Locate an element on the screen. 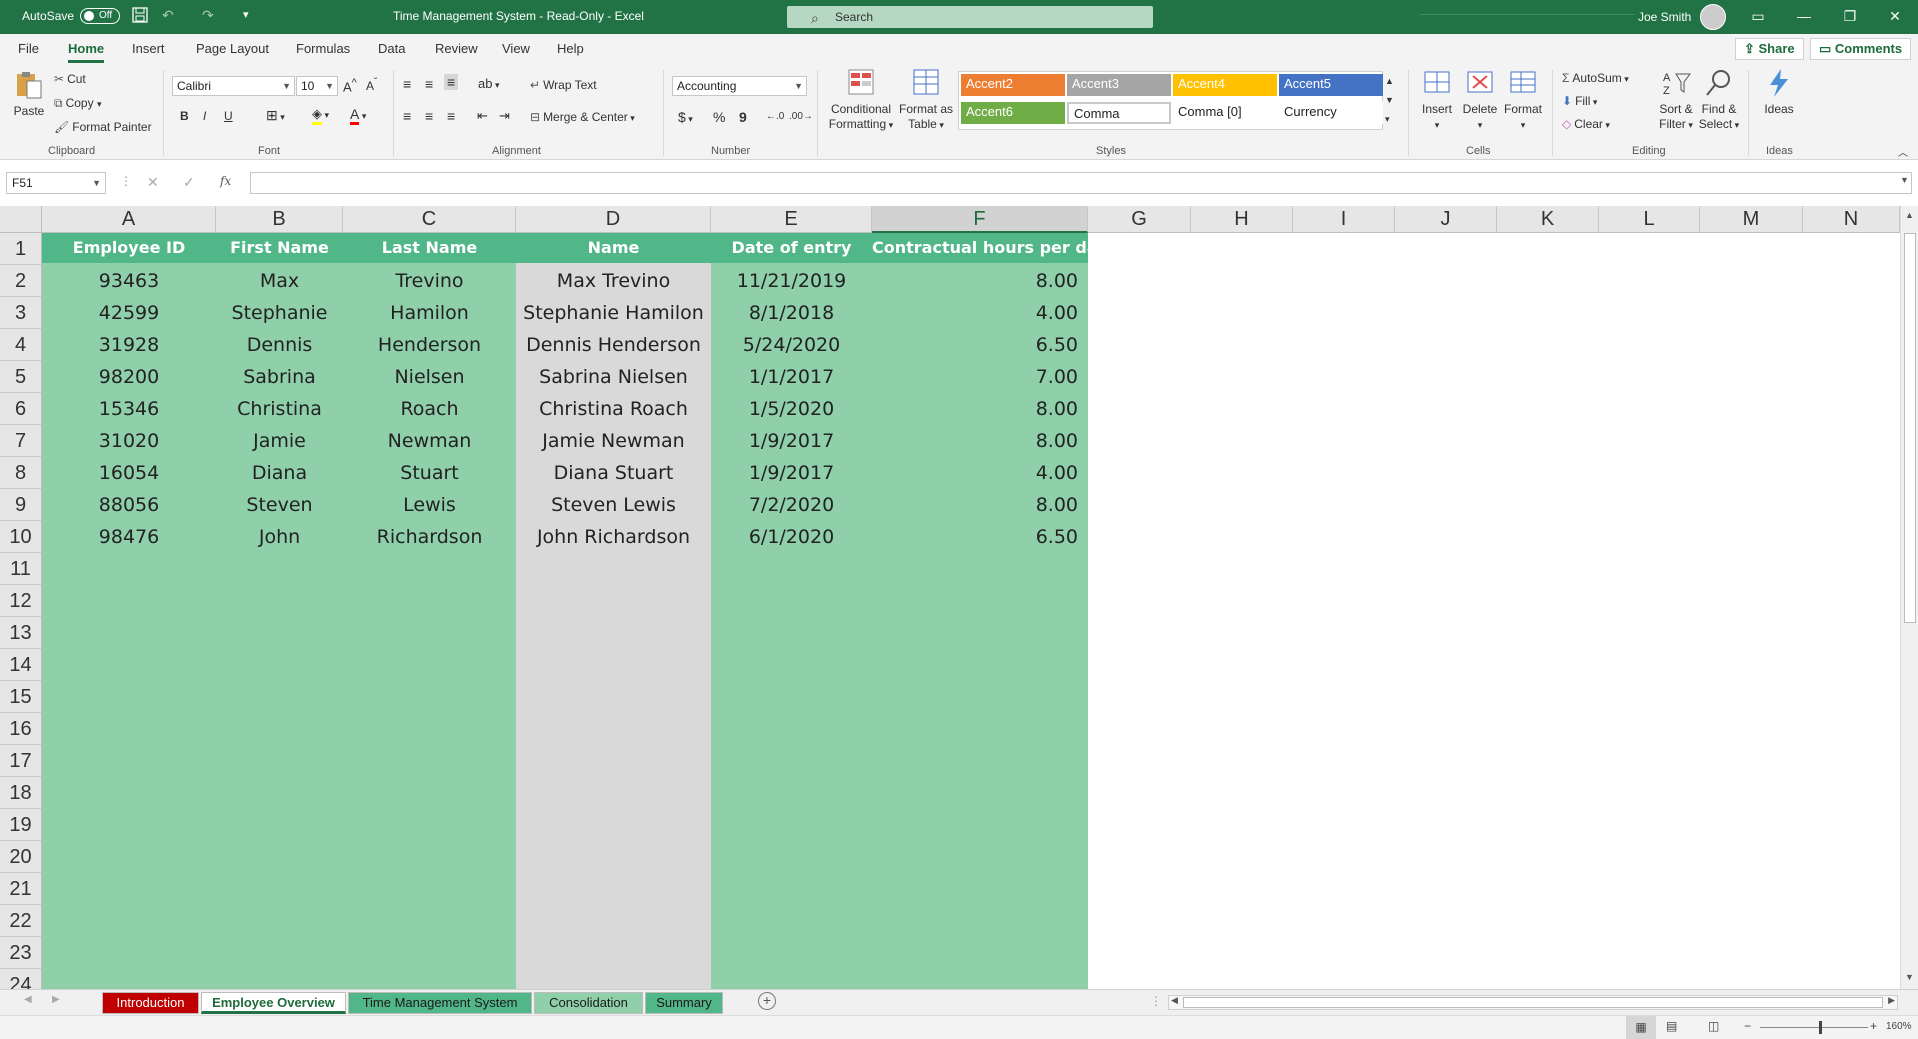 Image resolution: width=1918 pixels, height=1039 pixels. table-cell: 98476 is located at coordinates (129, 537).